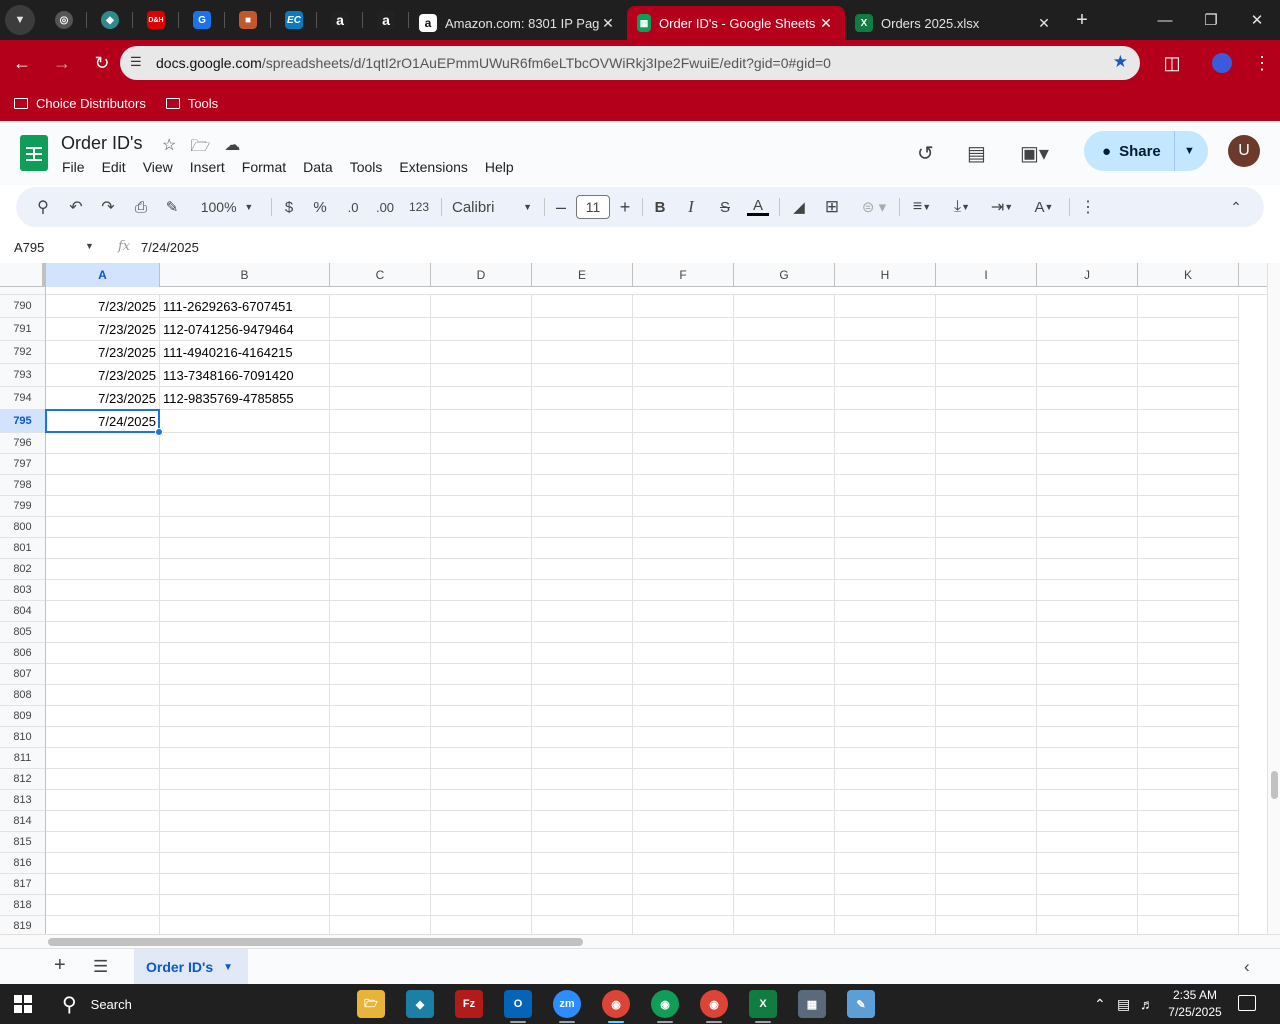  Describe the element at coordinates (1087, 821) in the screenshot. I see `cell-j814` at that location.